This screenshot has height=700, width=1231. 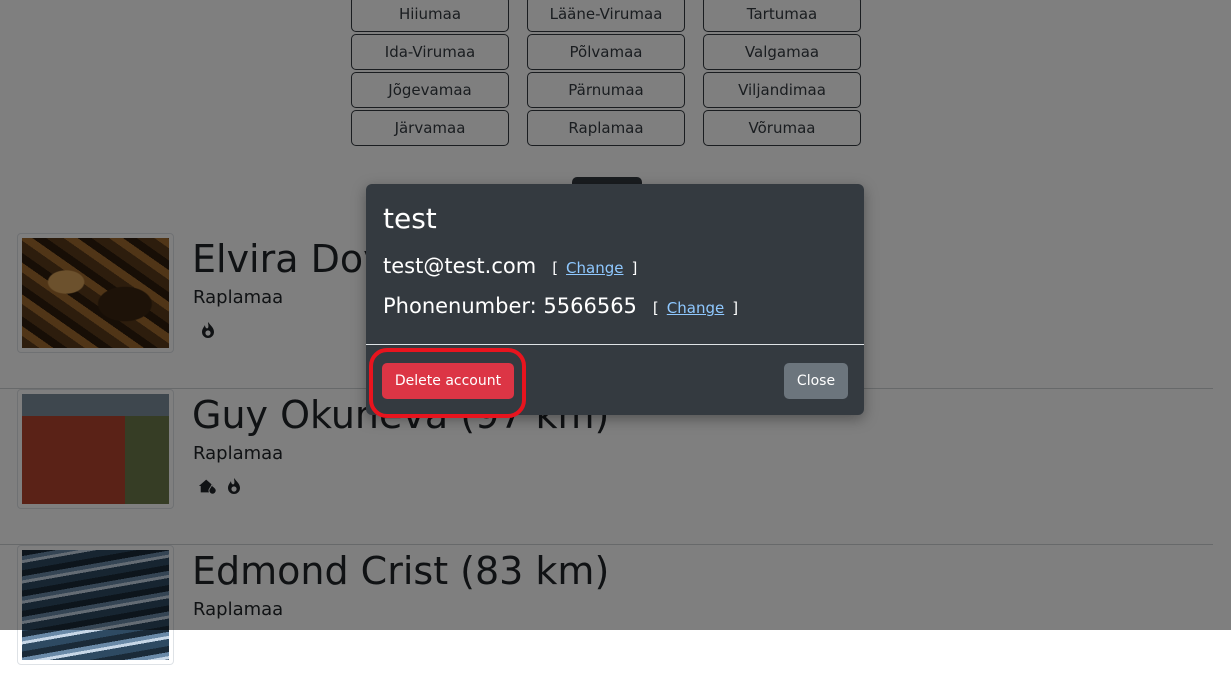 I want to click on email-row: test@test.com [ Change ], so click(x=514, y=266).